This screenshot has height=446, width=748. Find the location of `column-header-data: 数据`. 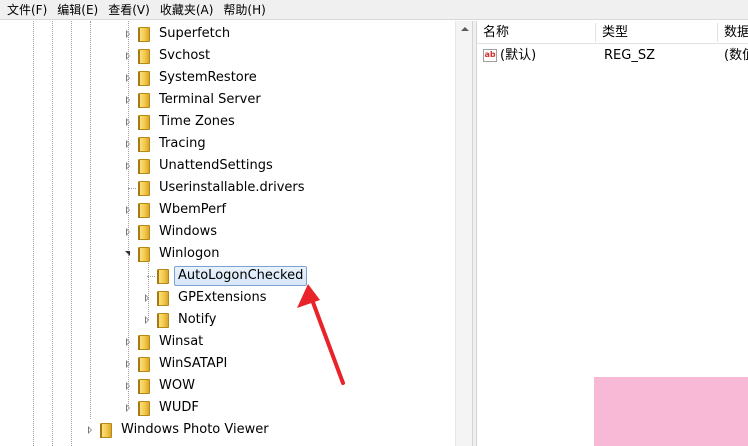

column-header-data: 数据 is located at coordinates (733, 32).